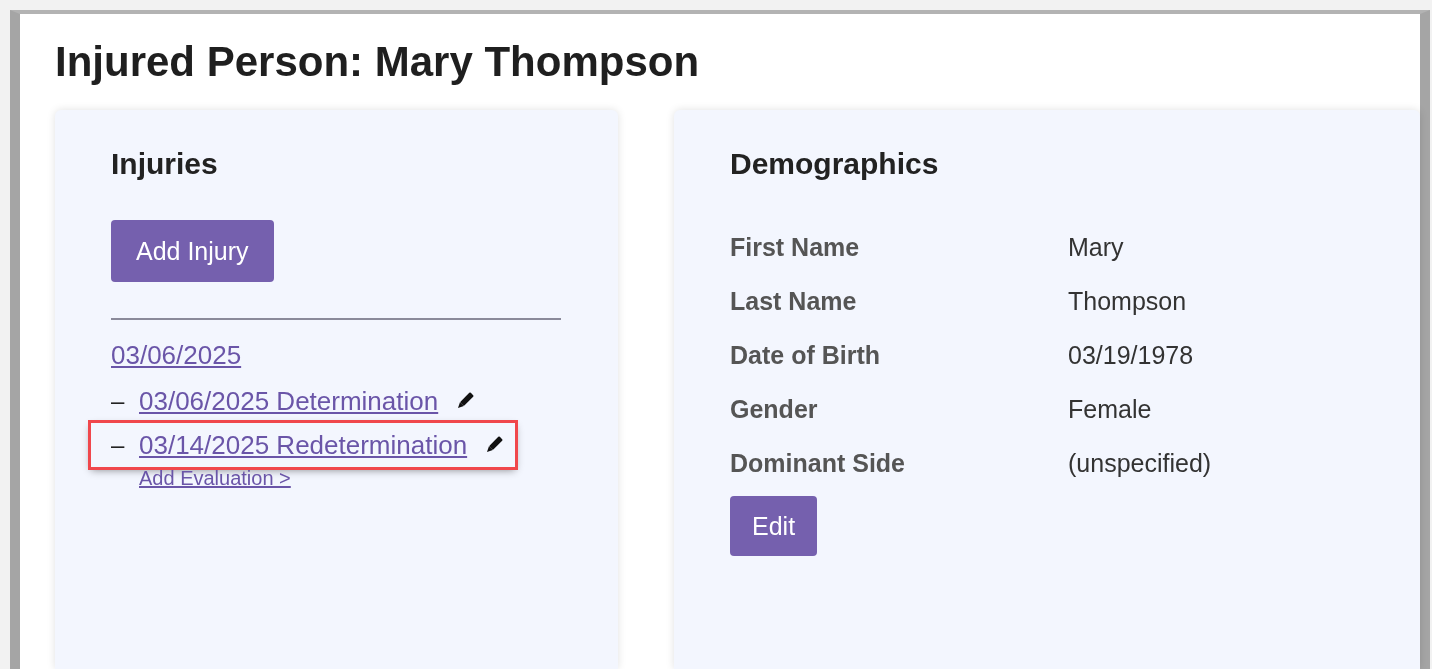 The image size is (1432, 669). Describe the element at coordinates (774, 526) in the screenshot. I see `edit-button: Edit` at that location.